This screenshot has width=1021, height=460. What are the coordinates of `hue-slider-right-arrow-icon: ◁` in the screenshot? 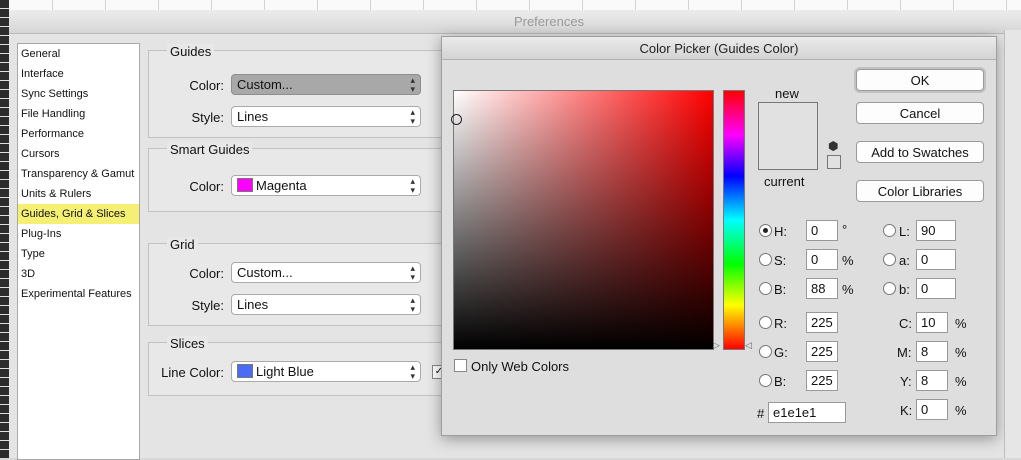 It's located at (748, 345).